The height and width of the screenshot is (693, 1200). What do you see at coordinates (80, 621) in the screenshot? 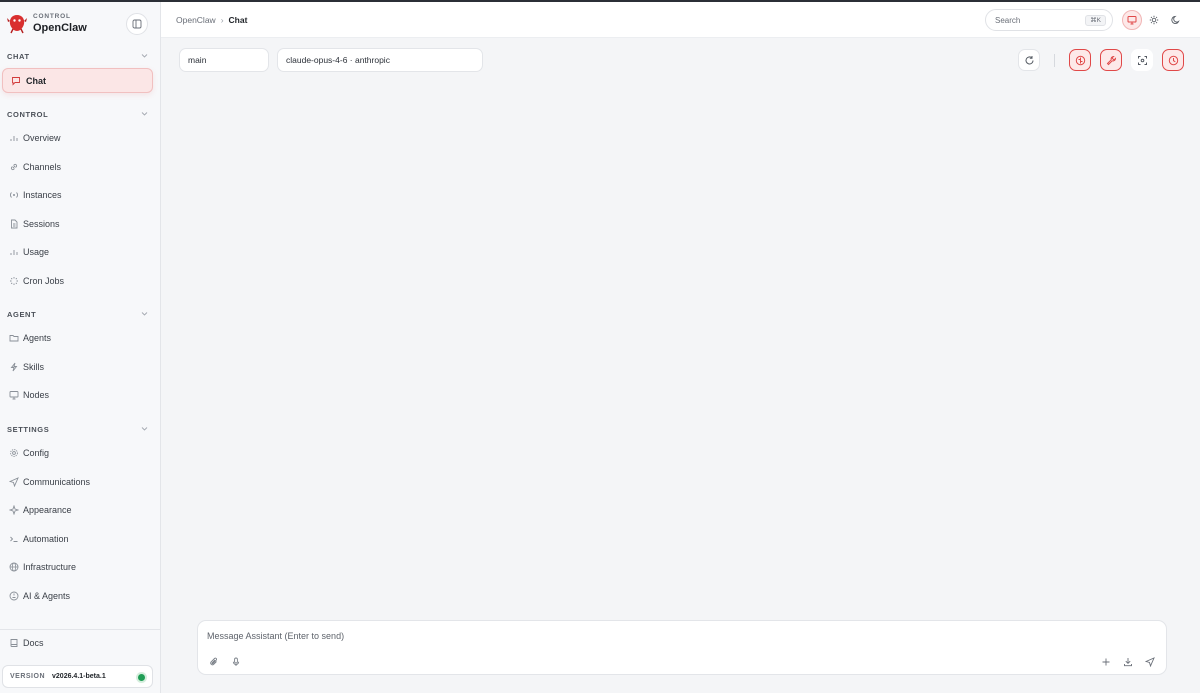
I see `scroll-fade` at bounding box center [80, 621].